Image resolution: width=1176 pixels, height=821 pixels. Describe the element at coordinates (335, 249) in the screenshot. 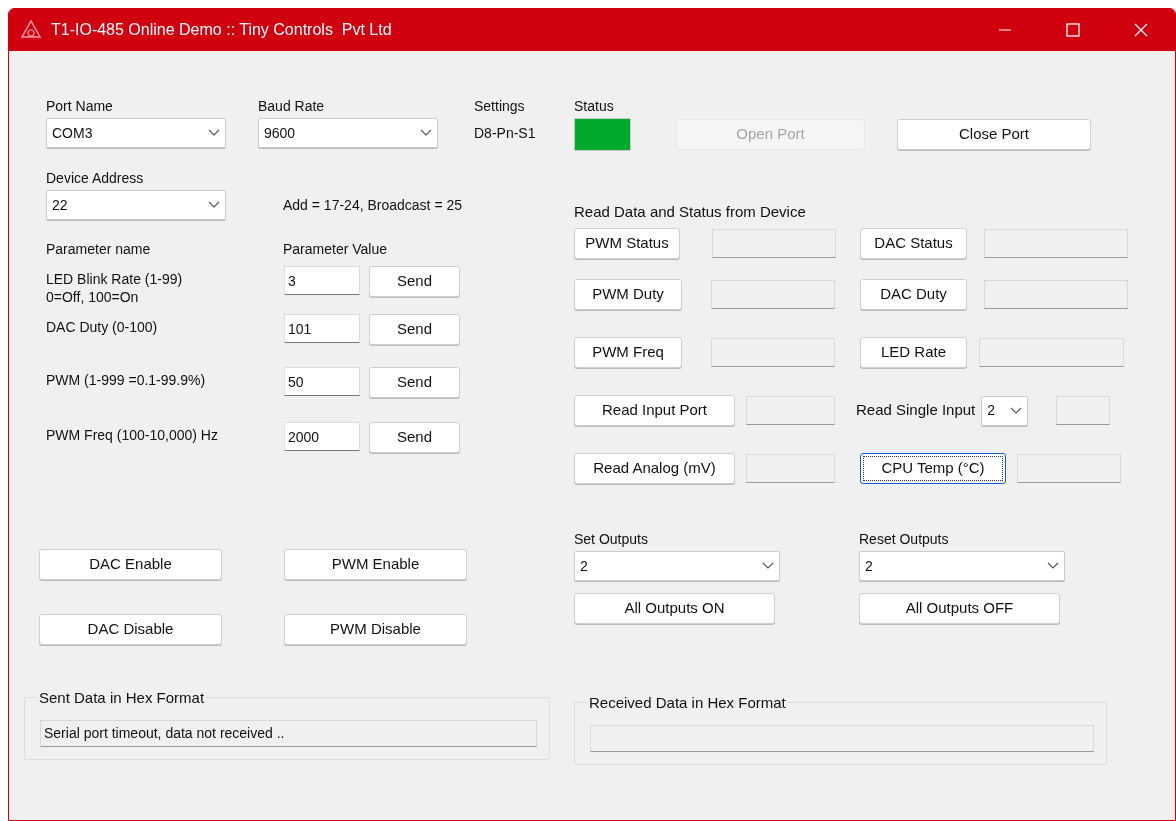

I see `column-heading: Parameter Value` at that location.